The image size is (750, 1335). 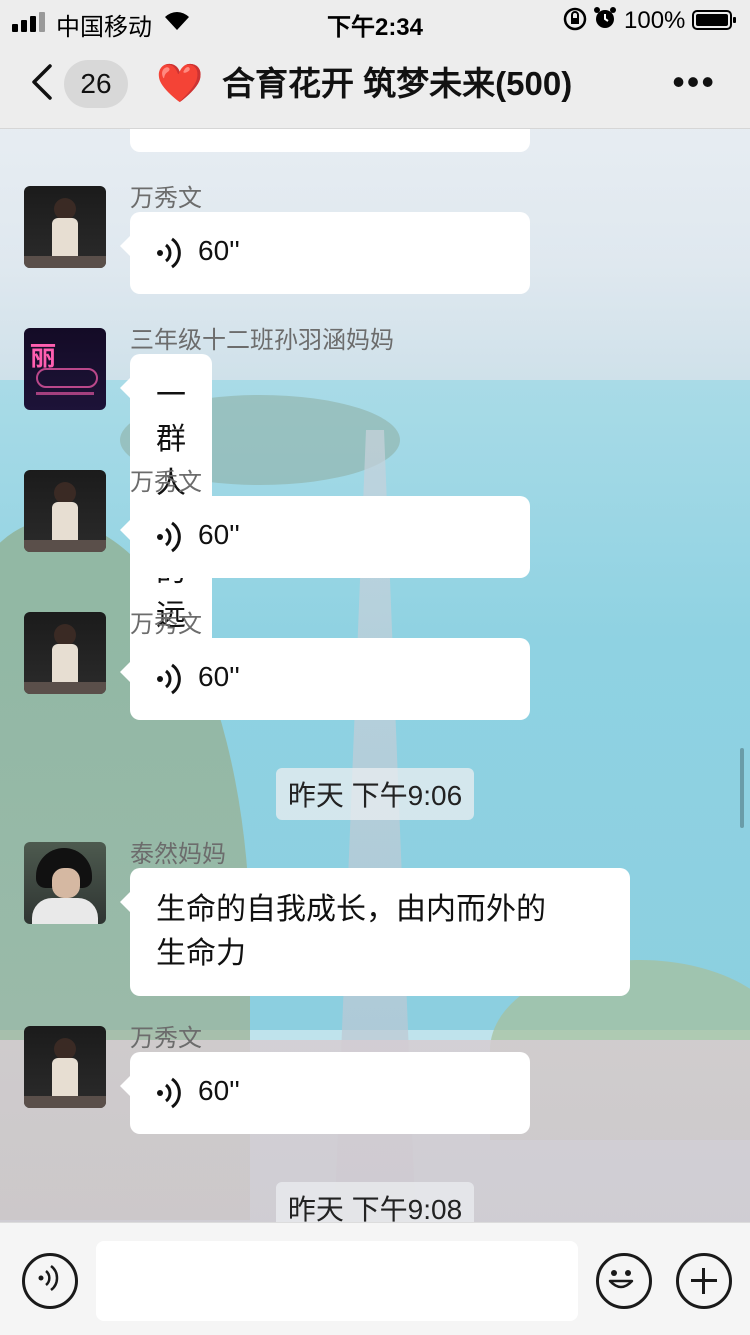 I want to click on plus-icon, so click(x=704, y=1281).